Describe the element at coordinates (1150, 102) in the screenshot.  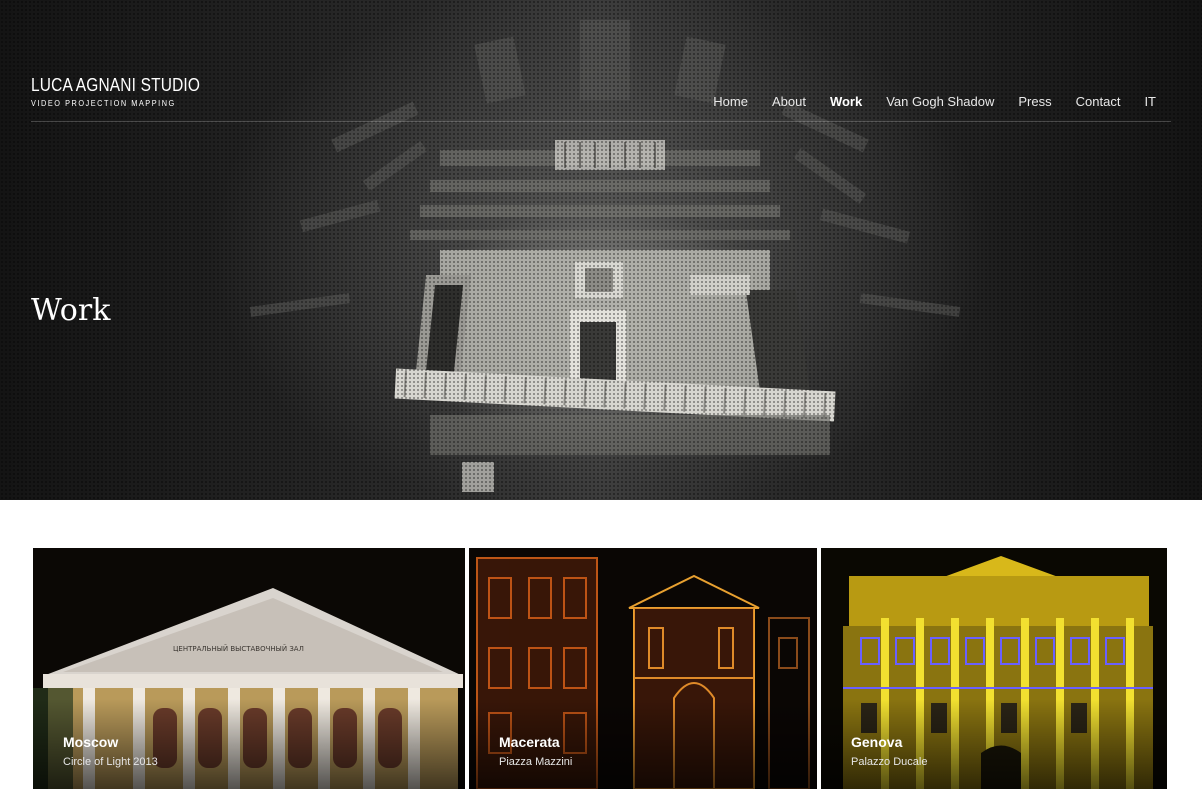
I see `nav-language-it: IT` at that location.